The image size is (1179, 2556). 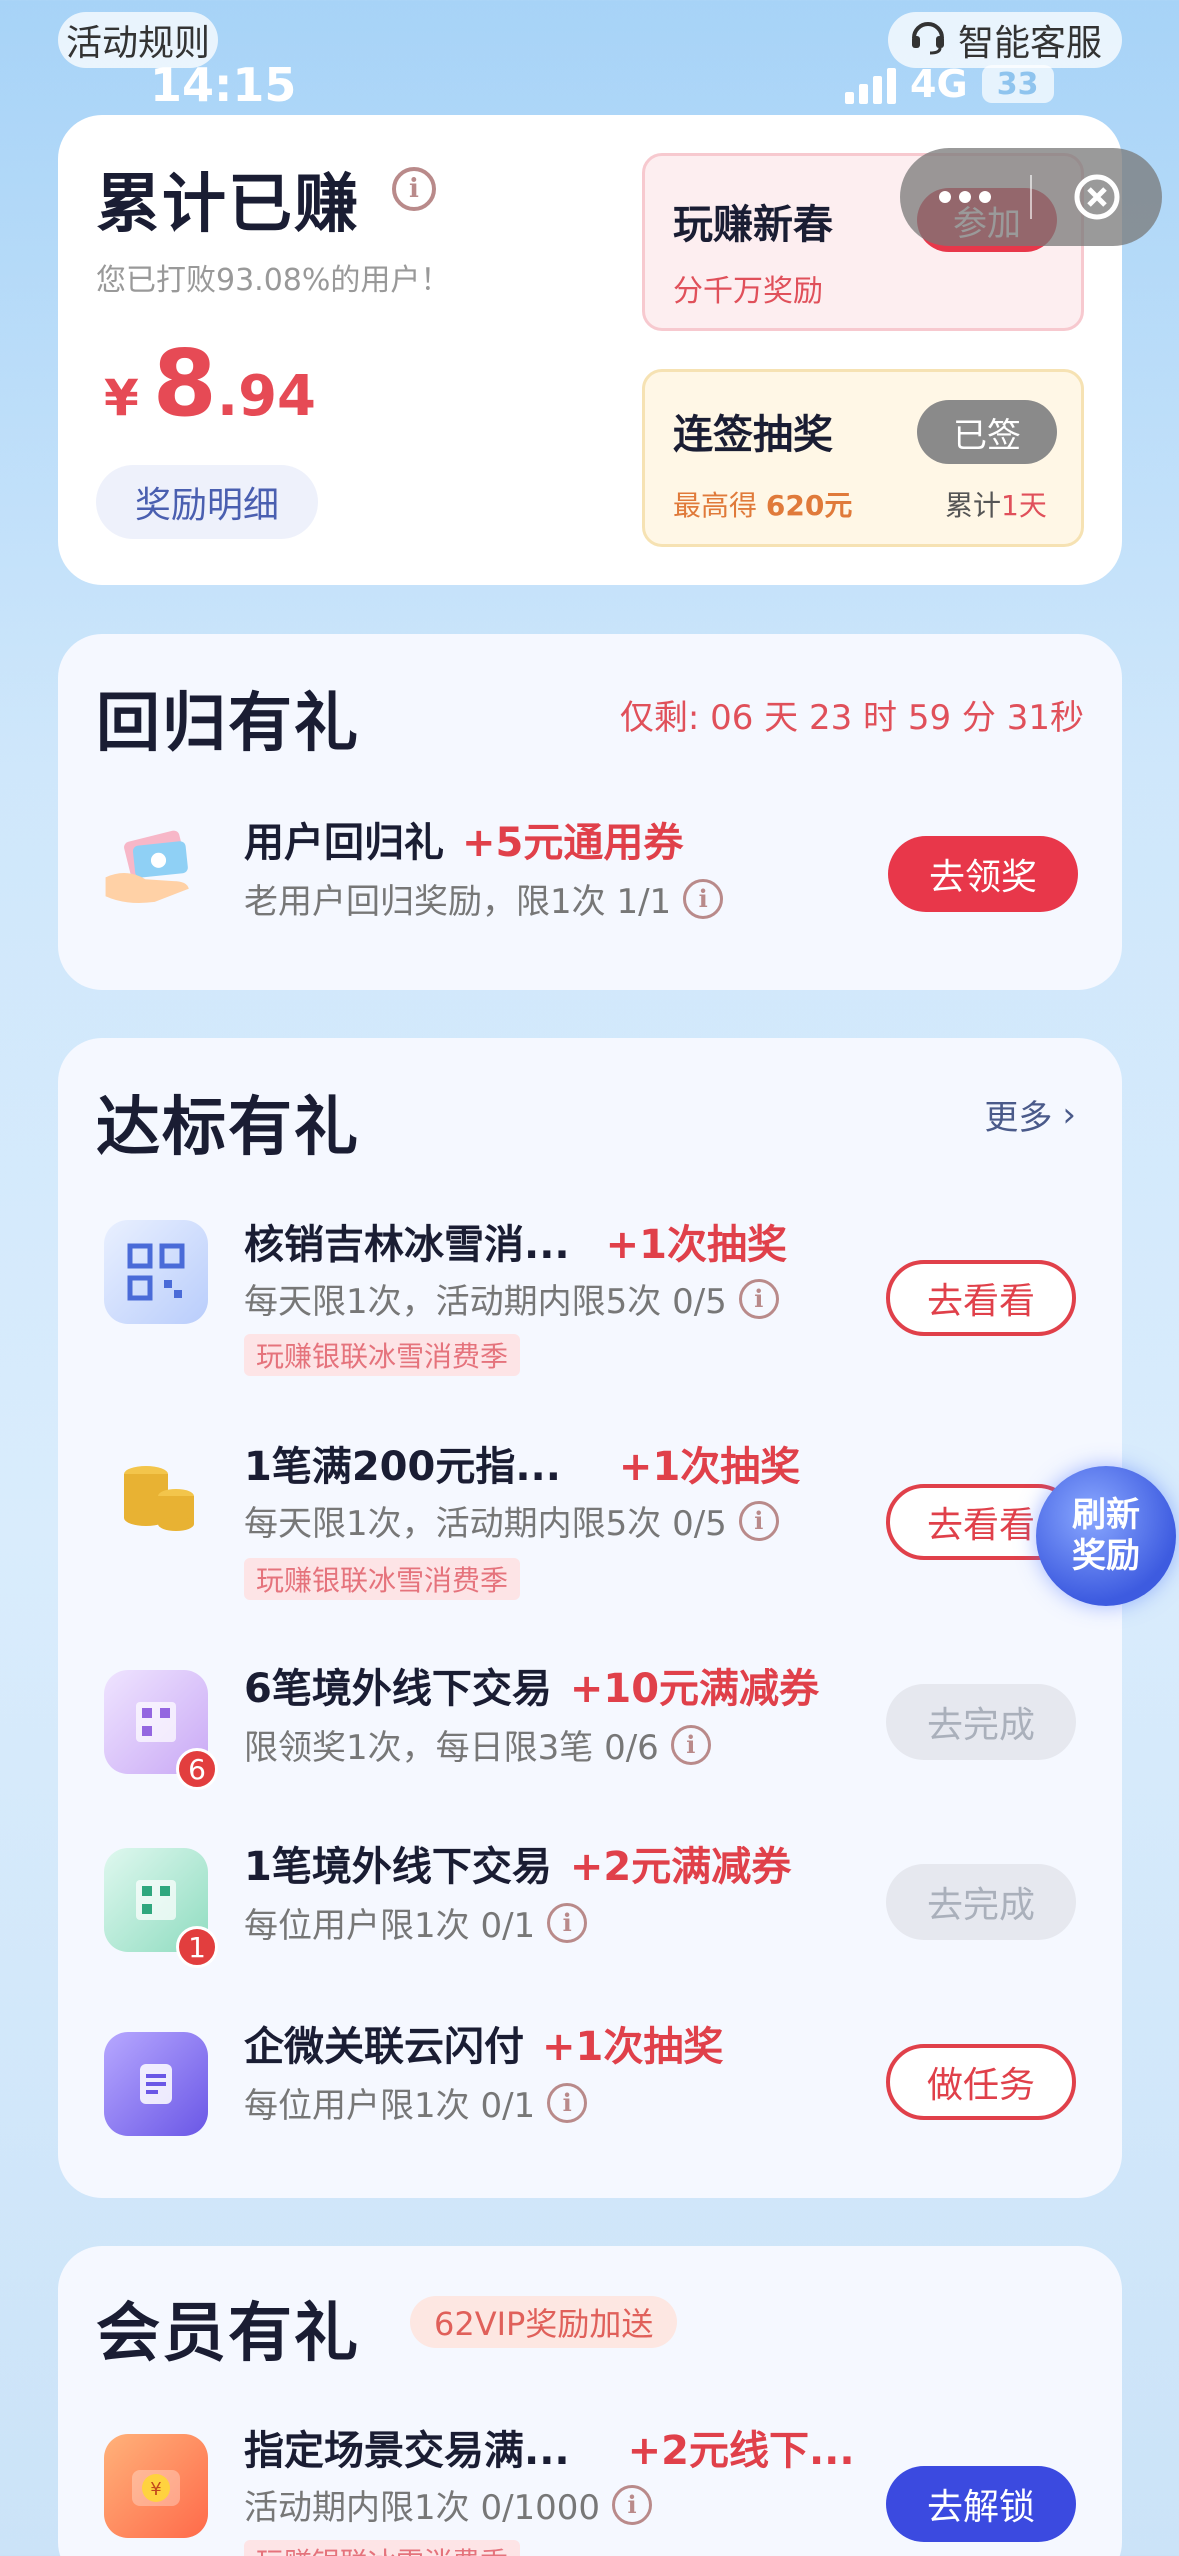 What do you see at coordinates (398, 1867) in the screenshot?
I see `task-name: 1笔境外线下交易` at bounding box center [398, 1867].